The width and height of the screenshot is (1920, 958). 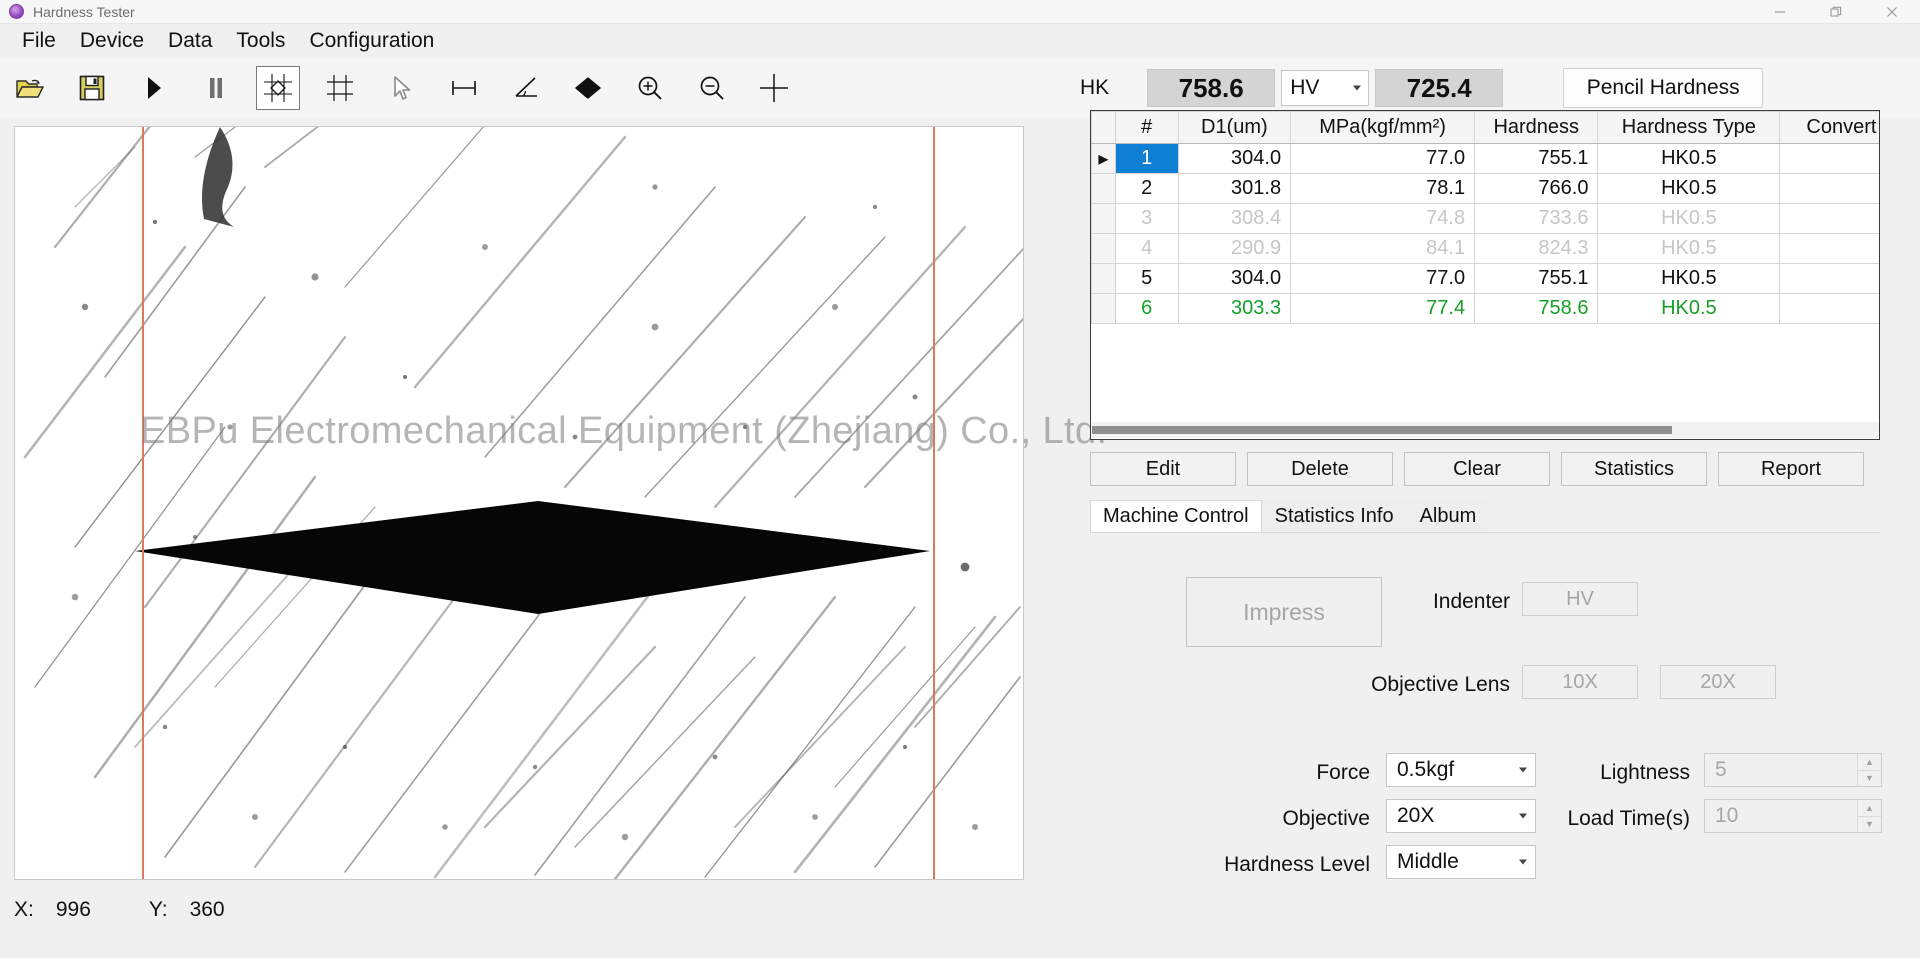 What do you see at coordinates (1146, 218) in the screenshot?
I see `row-index: 3` at bounding box center [1146, 218].